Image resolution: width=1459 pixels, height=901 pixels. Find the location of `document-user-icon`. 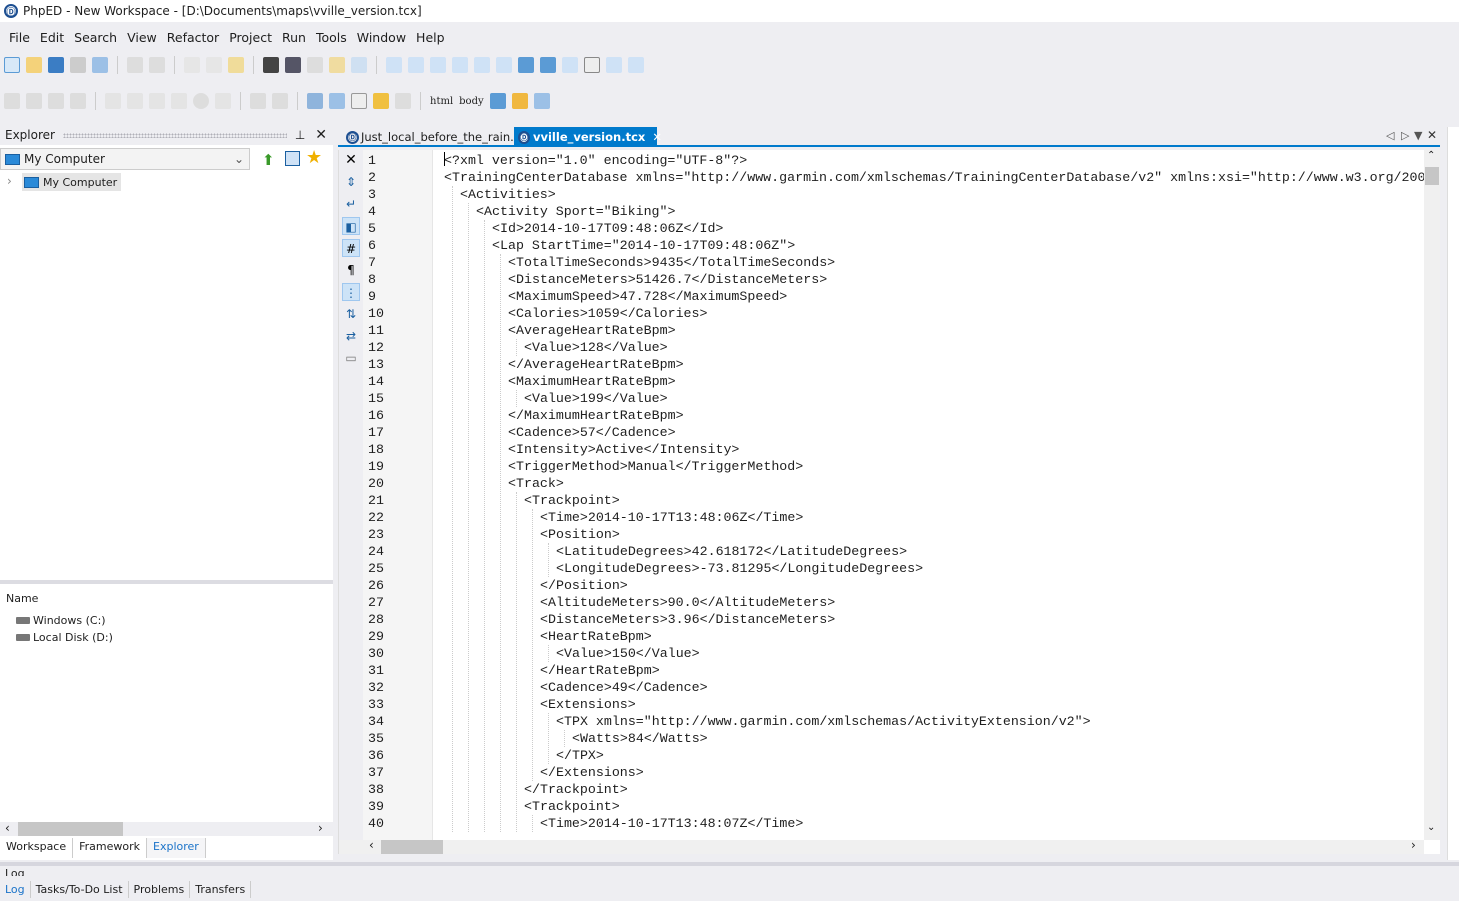

document-user-icon is located at coordinates (337, 101).